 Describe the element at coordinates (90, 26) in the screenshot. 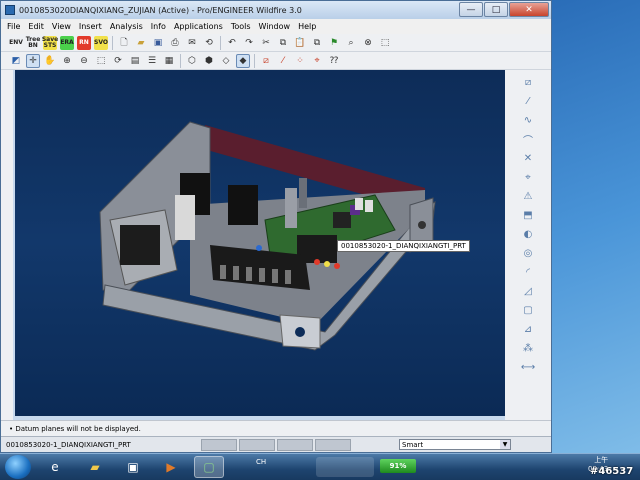

I see `menu-insert: Insert` at that location.